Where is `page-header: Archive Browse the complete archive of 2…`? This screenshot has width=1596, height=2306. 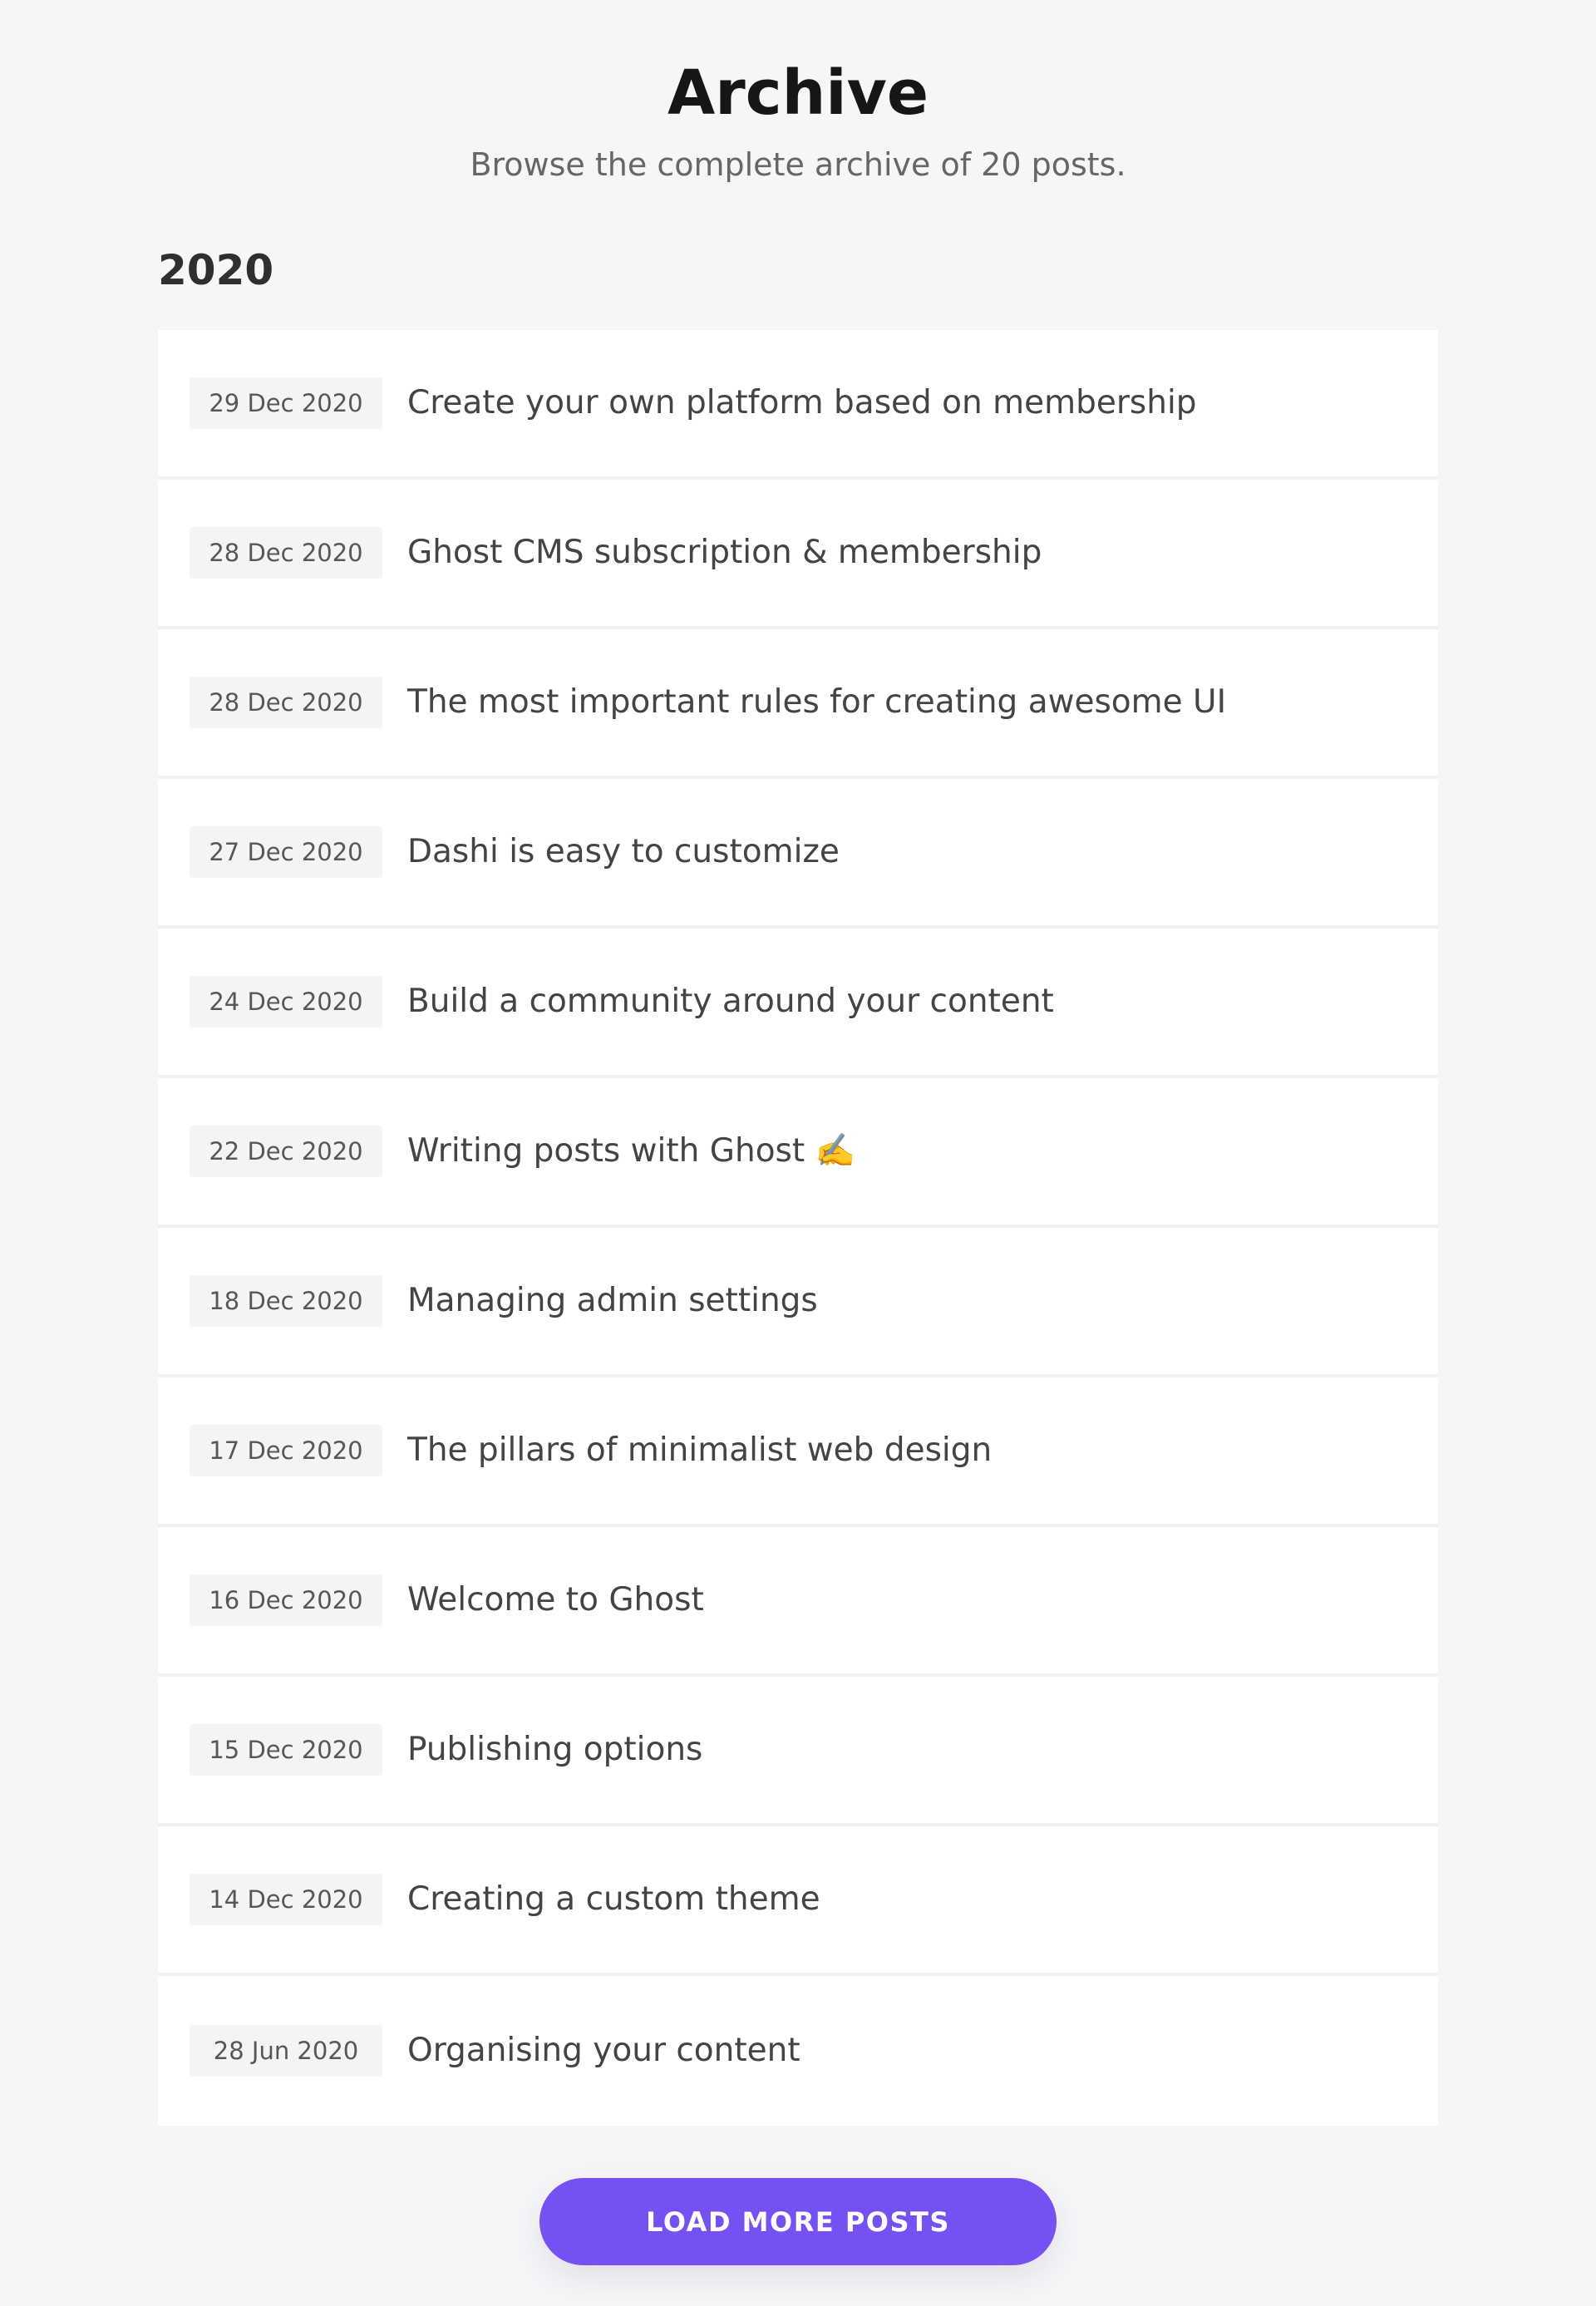 page-header: Archive Browse the complete archive of 2… is located at coordinates (798, 120).